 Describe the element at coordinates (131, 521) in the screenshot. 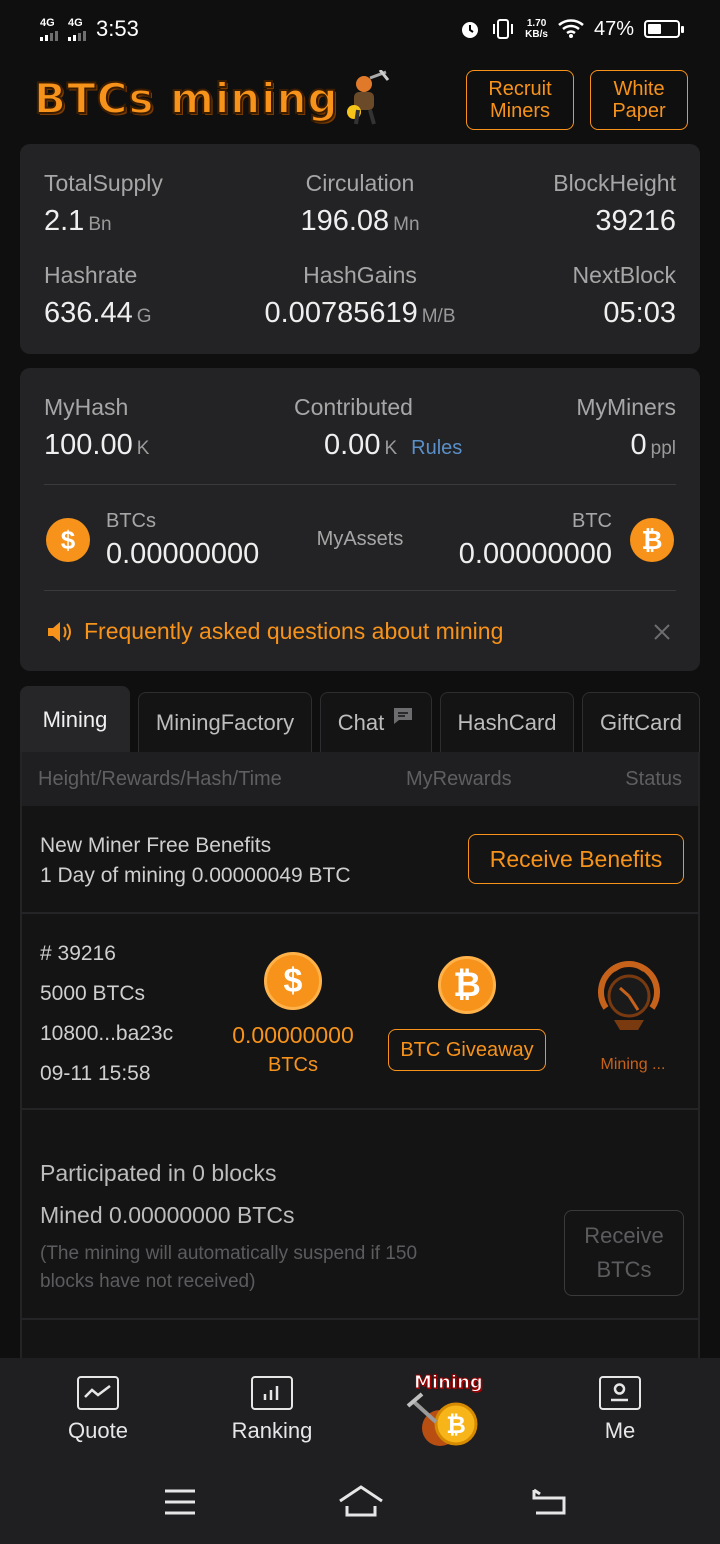

I see `btcs-asset-label: BTCs` at that location.